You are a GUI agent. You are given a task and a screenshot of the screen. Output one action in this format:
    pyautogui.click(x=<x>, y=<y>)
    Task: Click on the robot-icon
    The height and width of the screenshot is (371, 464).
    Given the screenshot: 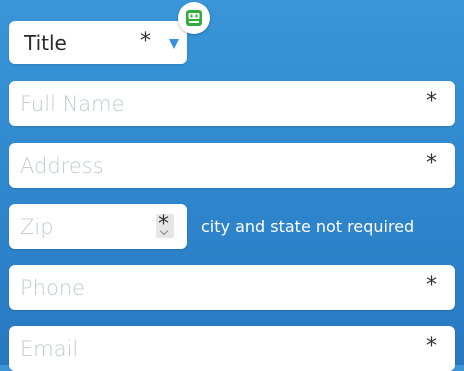 What is the action you would take?
    pyautogui.click(x=194, y=18)
    